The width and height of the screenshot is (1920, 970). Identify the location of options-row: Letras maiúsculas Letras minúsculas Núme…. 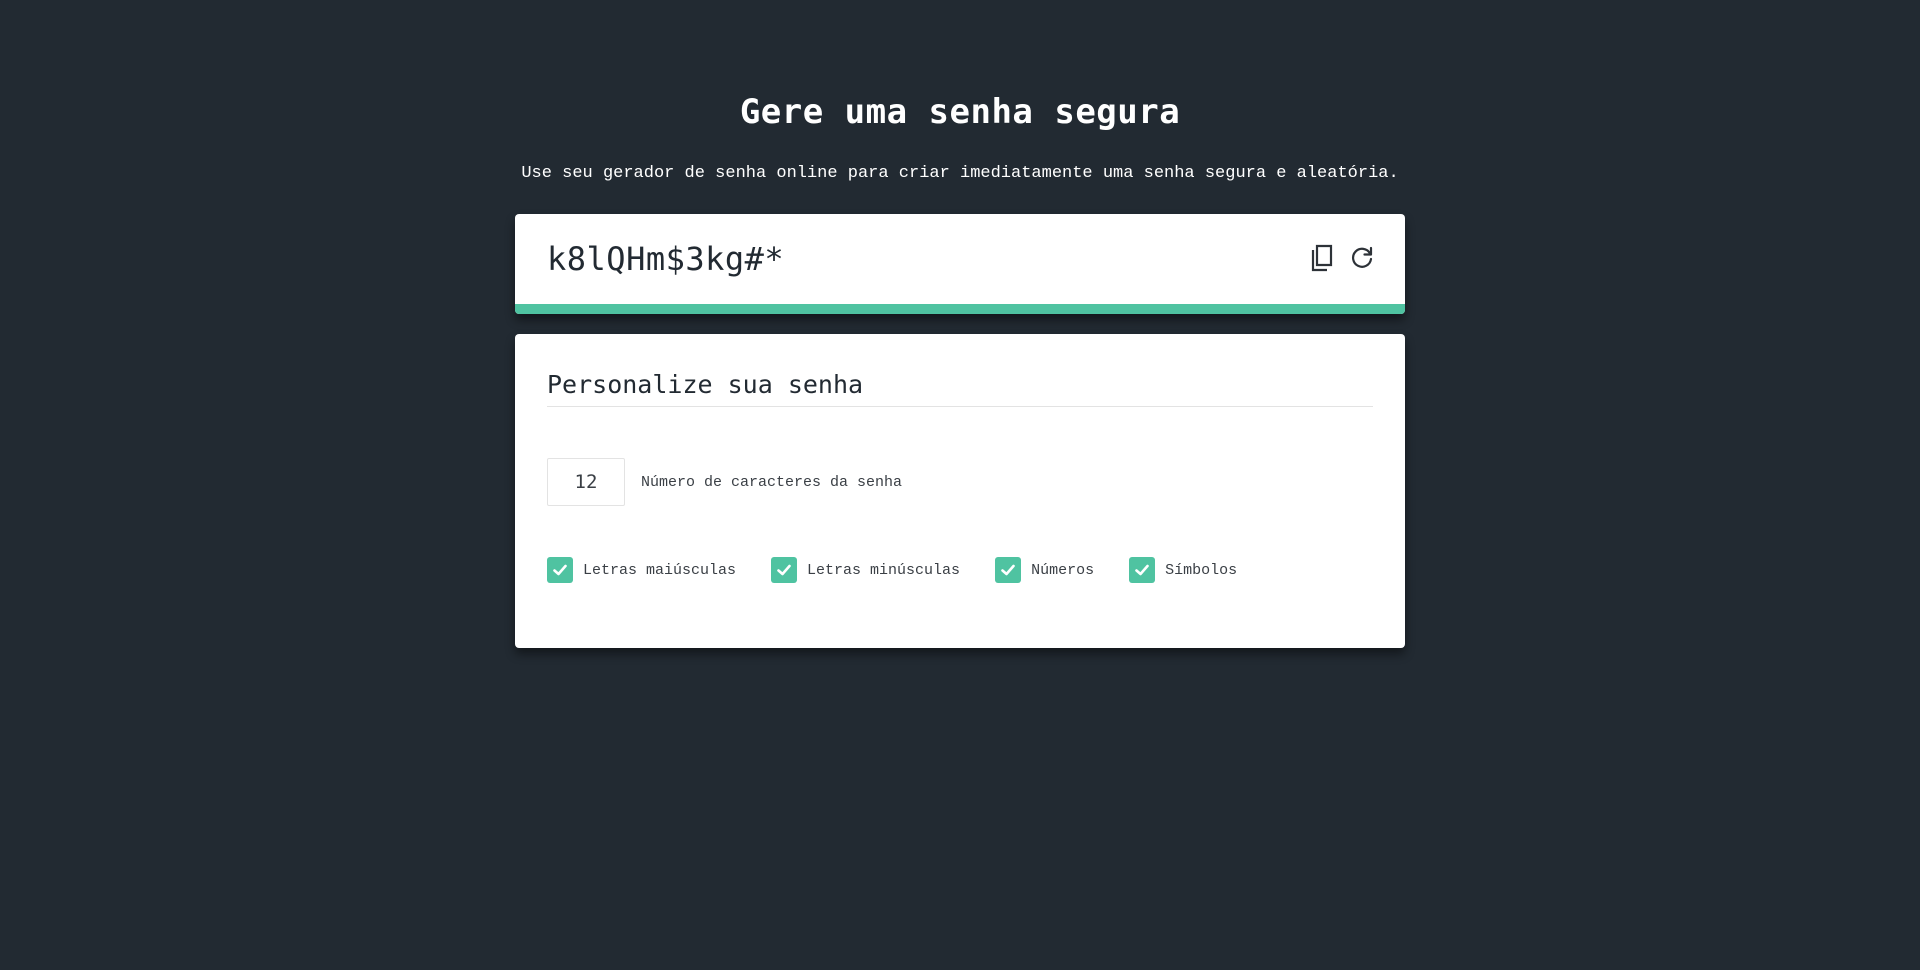
(909, 570).